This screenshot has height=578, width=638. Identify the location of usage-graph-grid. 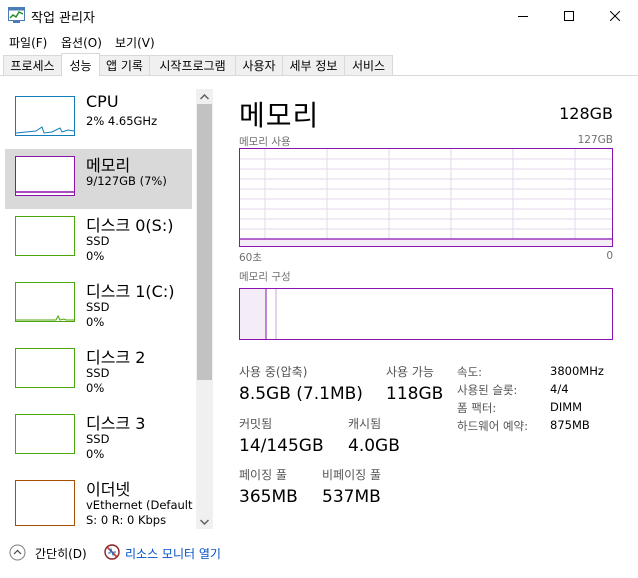
(426, 197).